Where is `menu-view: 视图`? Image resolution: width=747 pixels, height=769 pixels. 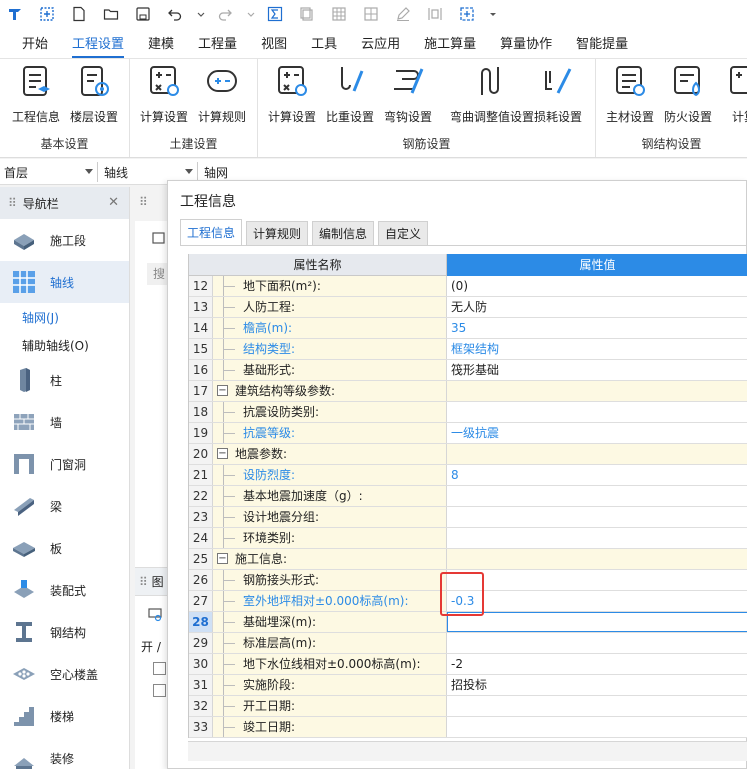 menu-view: 视图 is located at coordinates (274, 45).